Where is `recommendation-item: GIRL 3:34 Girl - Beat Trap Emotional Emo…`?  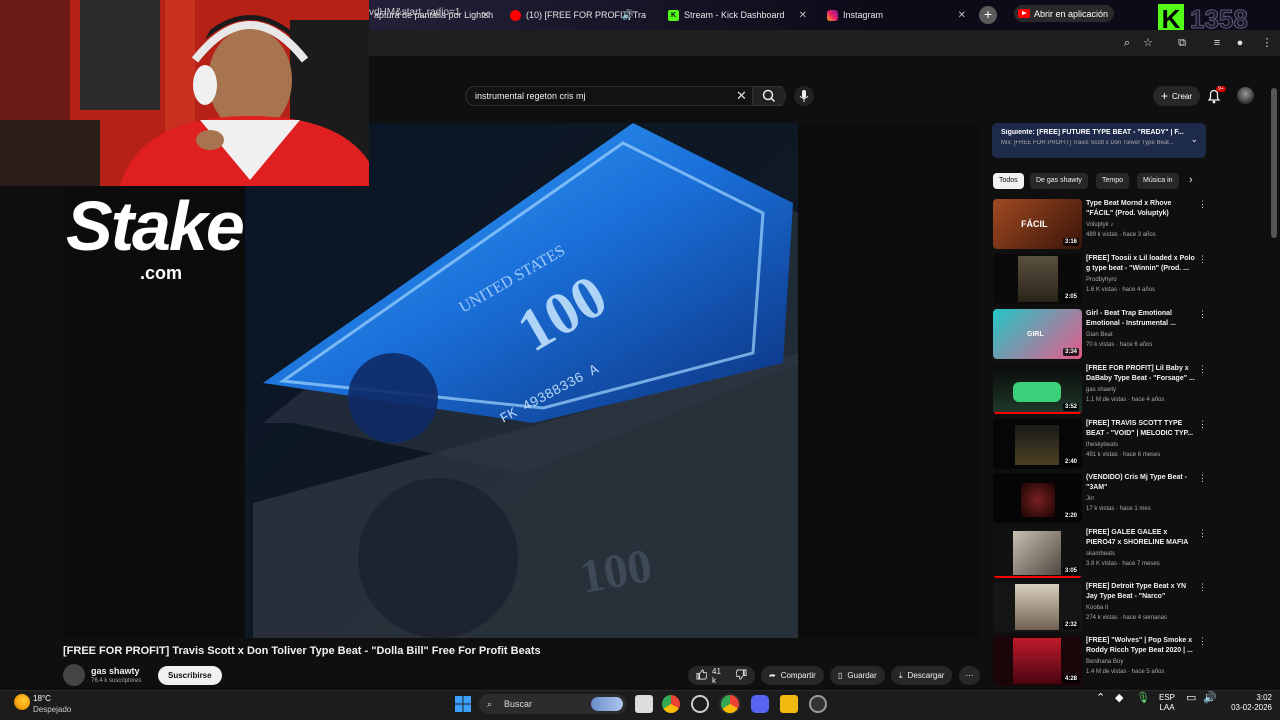
recommendation-item: GIRL 3:34 Girl - Beat Trap Emotional Emo… is located at coordinates (1100, 335).